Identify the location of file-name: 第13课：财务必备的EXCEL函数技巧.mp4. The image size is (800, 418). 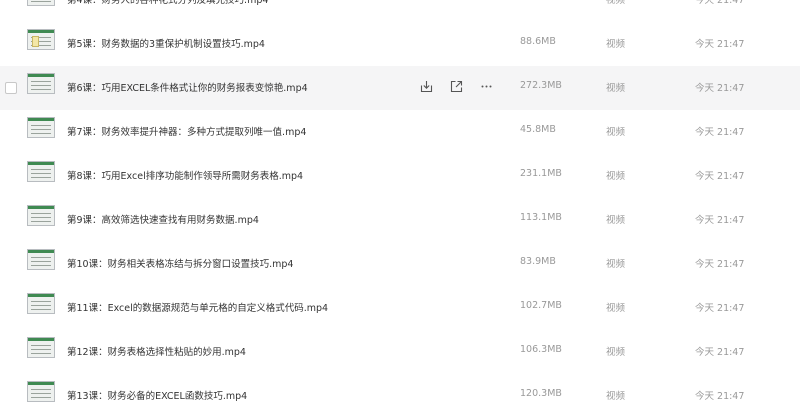
(157, 395).